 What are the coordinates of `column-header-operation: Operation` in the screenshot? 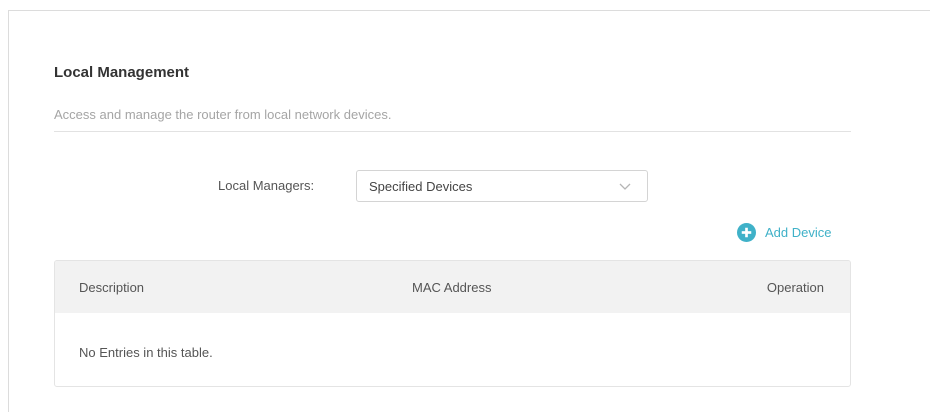 It's located at (795, 287).